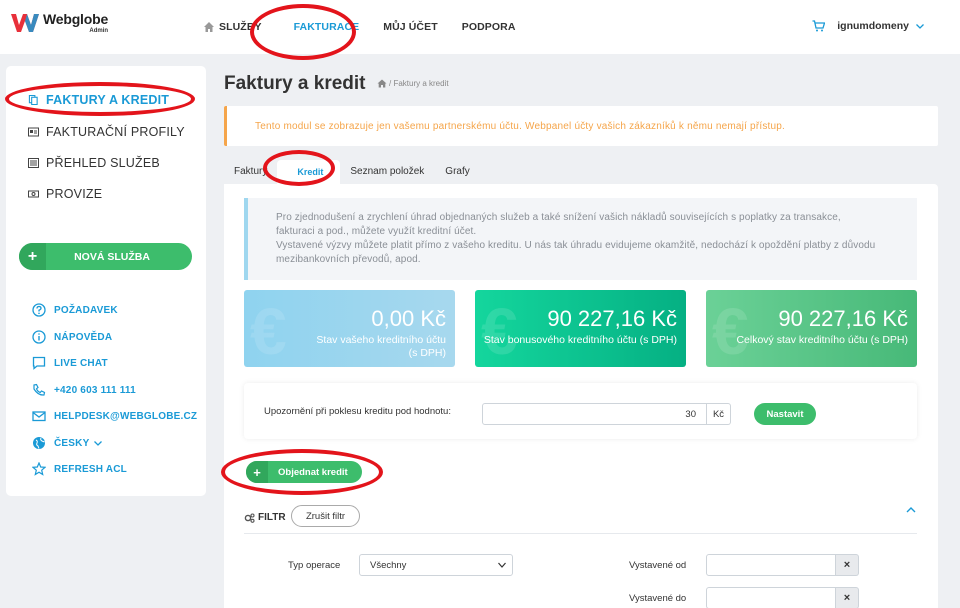 The image size is (960, 608). Describe the element at coordinates (594, 414) in the screenshot. I see `credit-threshold-input: 30` at that location.